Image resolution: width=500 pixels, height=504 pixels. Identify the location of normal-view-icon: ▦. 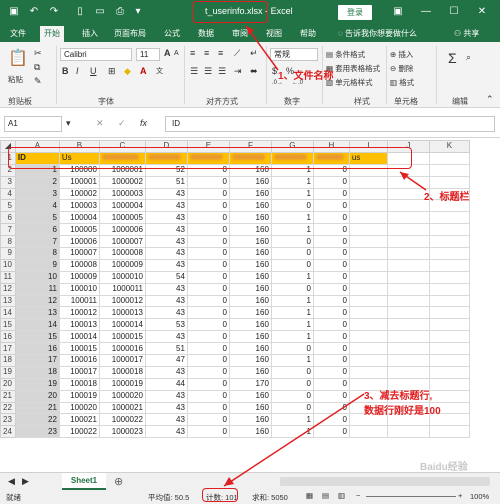
(309, 495).